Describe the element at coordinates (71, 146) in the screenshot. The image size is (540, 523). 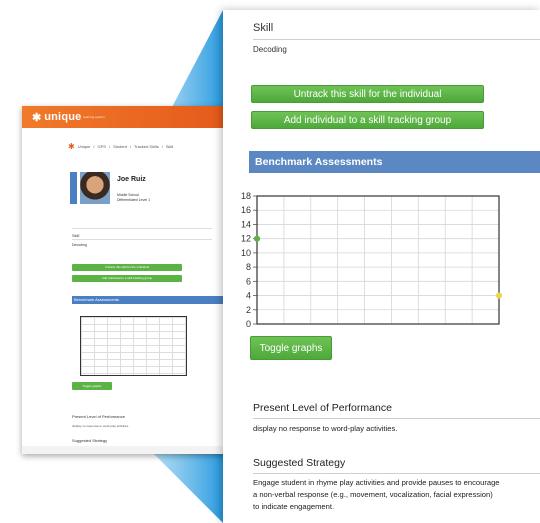
I see `asterisk-icon: ✱` at that location.